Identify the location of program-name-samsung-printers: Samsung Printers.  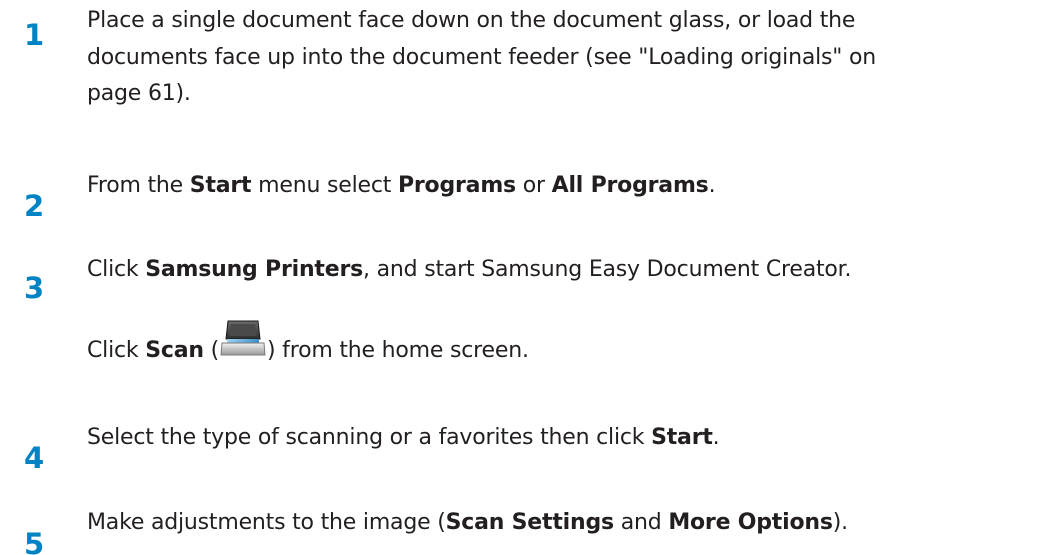
(254, 269).